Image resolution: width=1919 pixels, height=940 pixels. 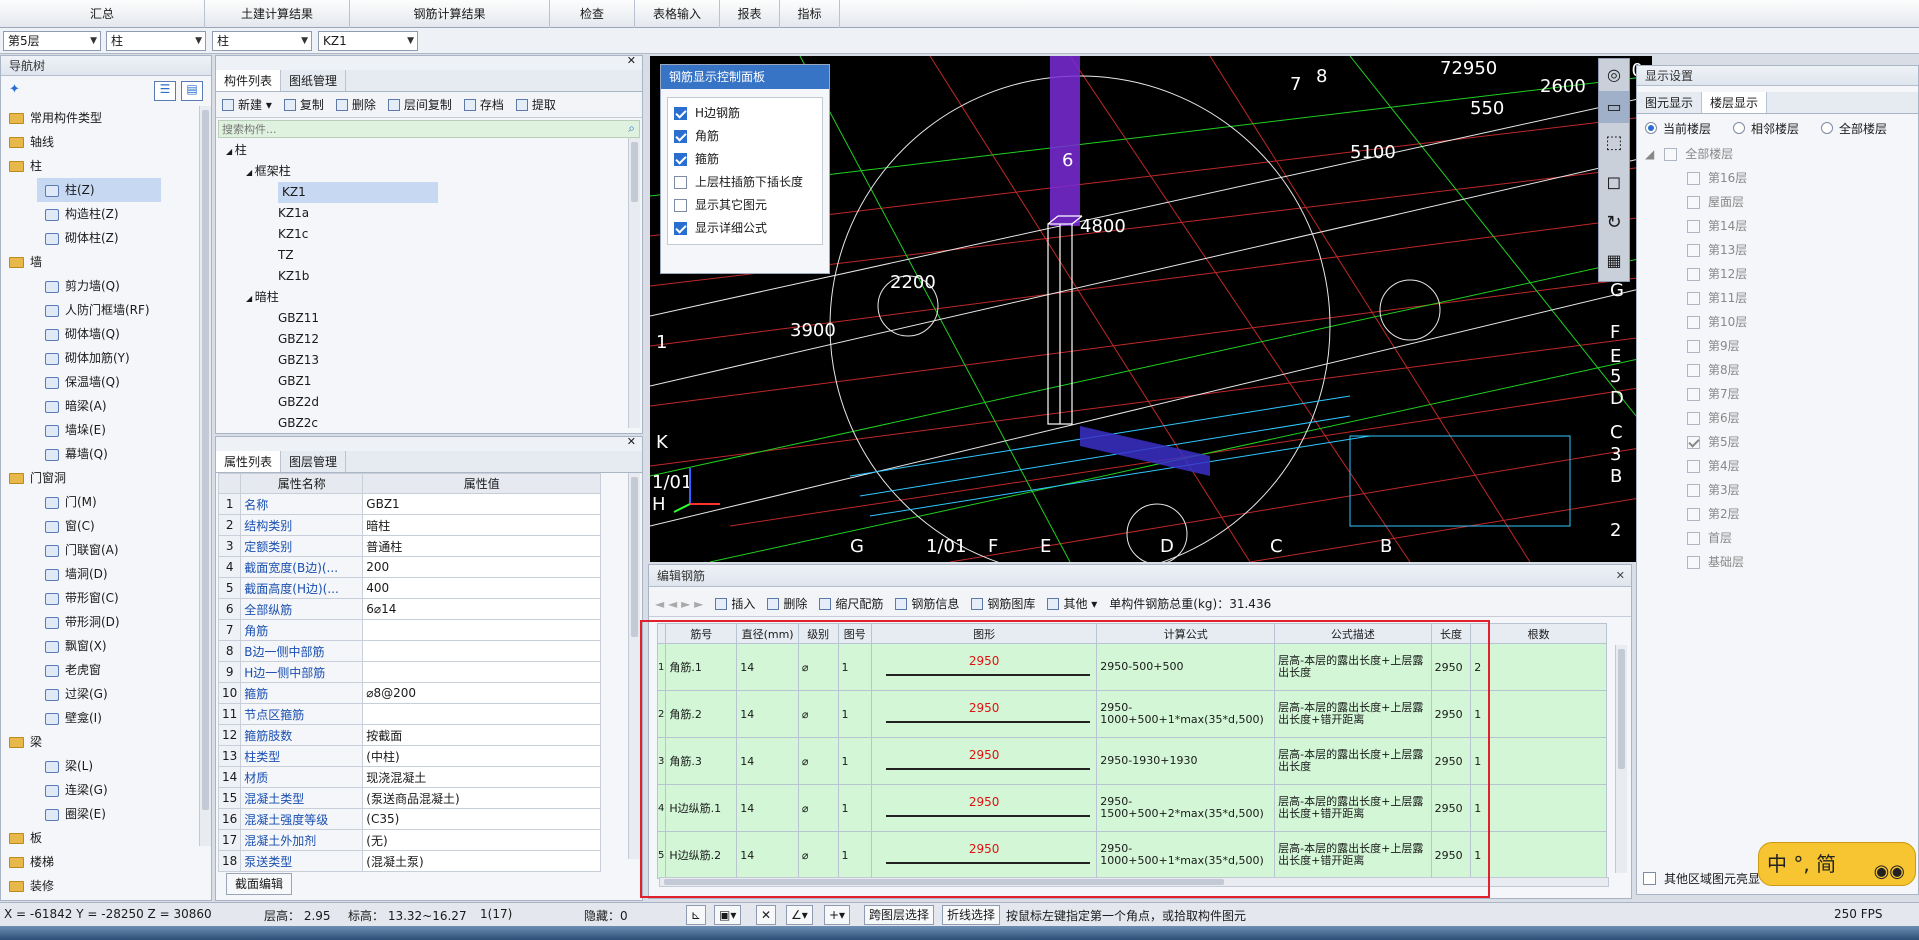 I want to click on tab-check: 检查, so click(x=592, y=14).